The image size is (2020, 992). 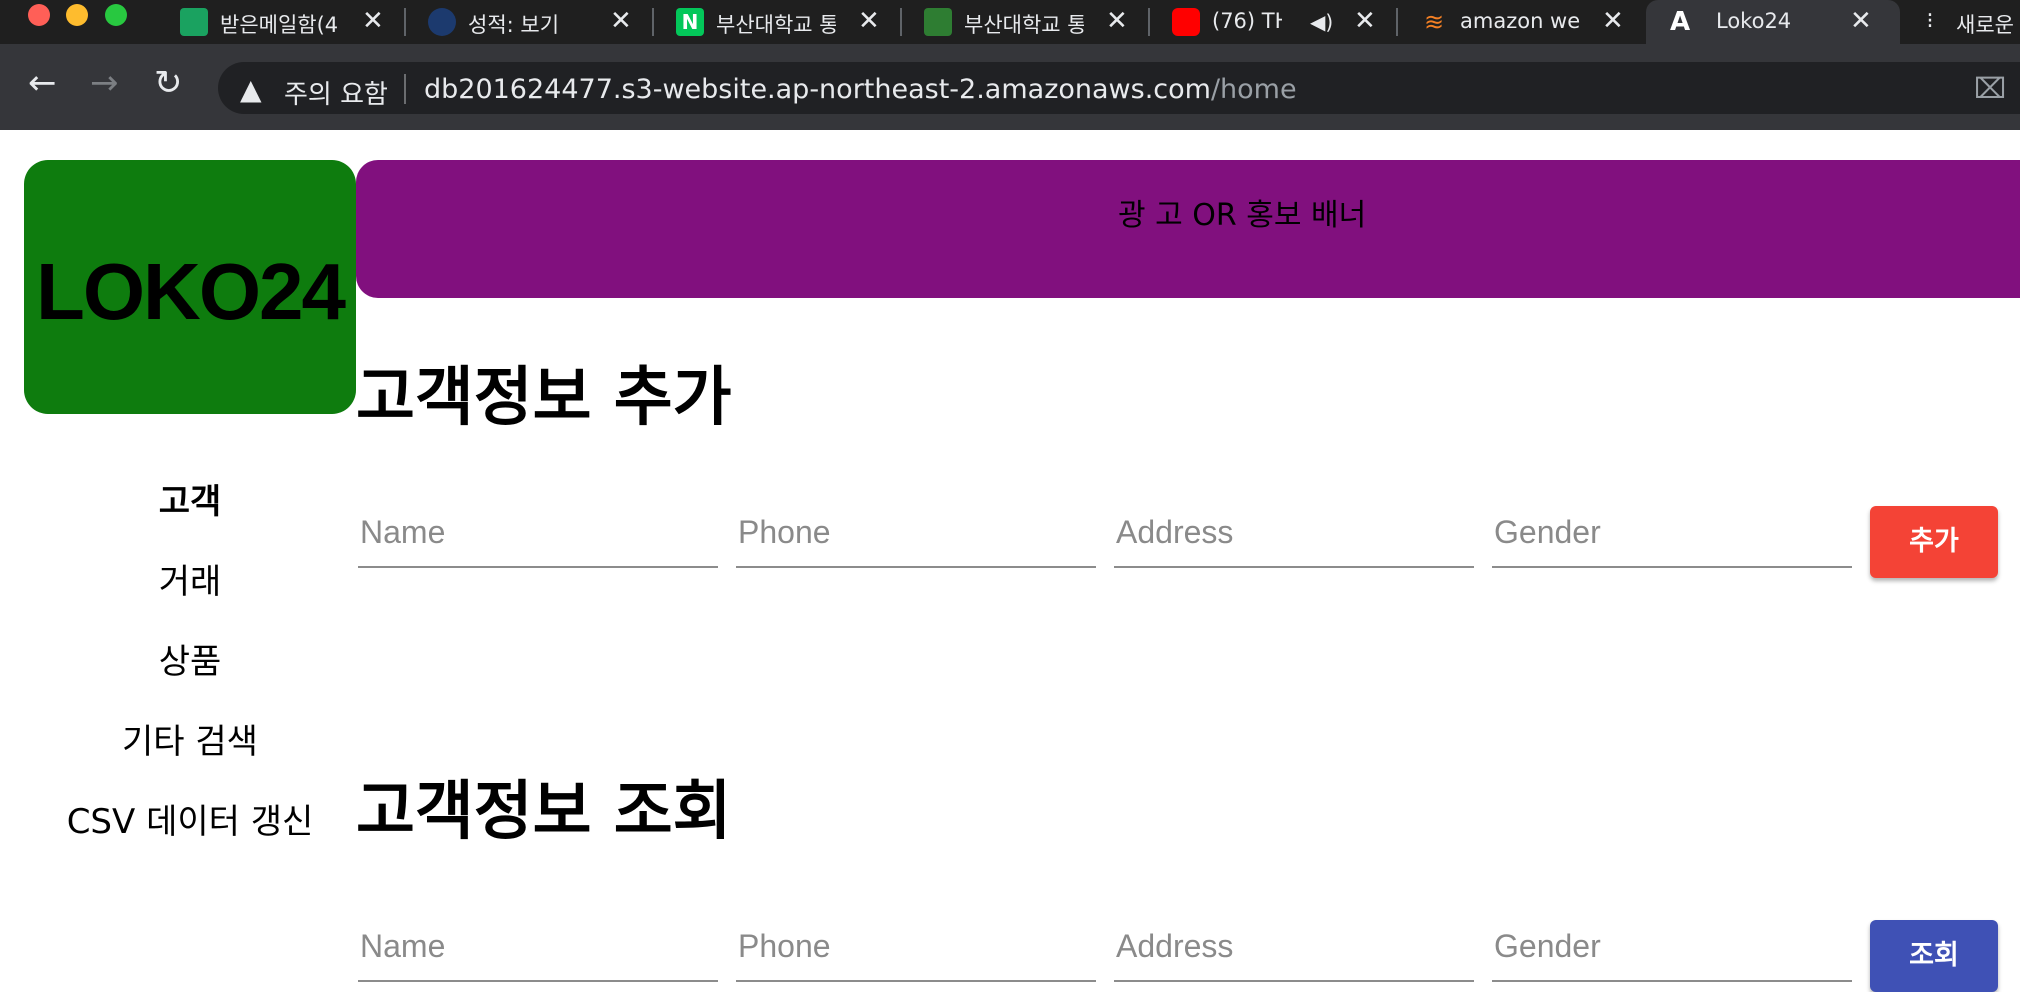 I want to click on add-gender-input, so click(x=1669, y=532).